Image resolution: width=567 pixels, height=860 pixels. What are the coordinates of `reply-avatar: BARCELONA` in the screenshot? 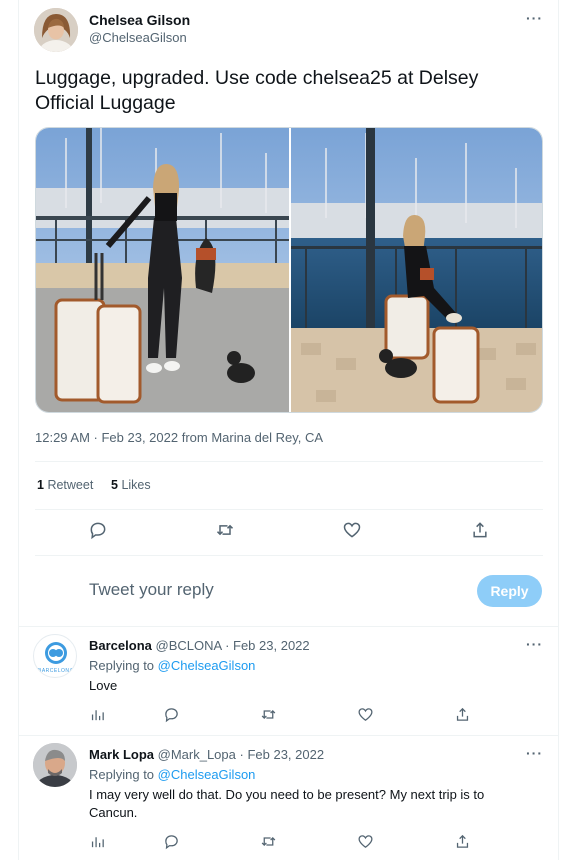 It's located at (55, 656).